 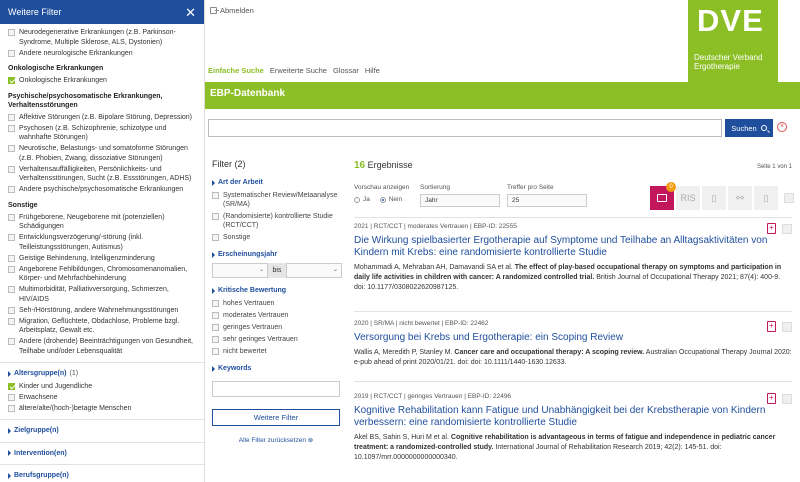 I want to click on sort-select: Jahr, so click(x=460, y=200).